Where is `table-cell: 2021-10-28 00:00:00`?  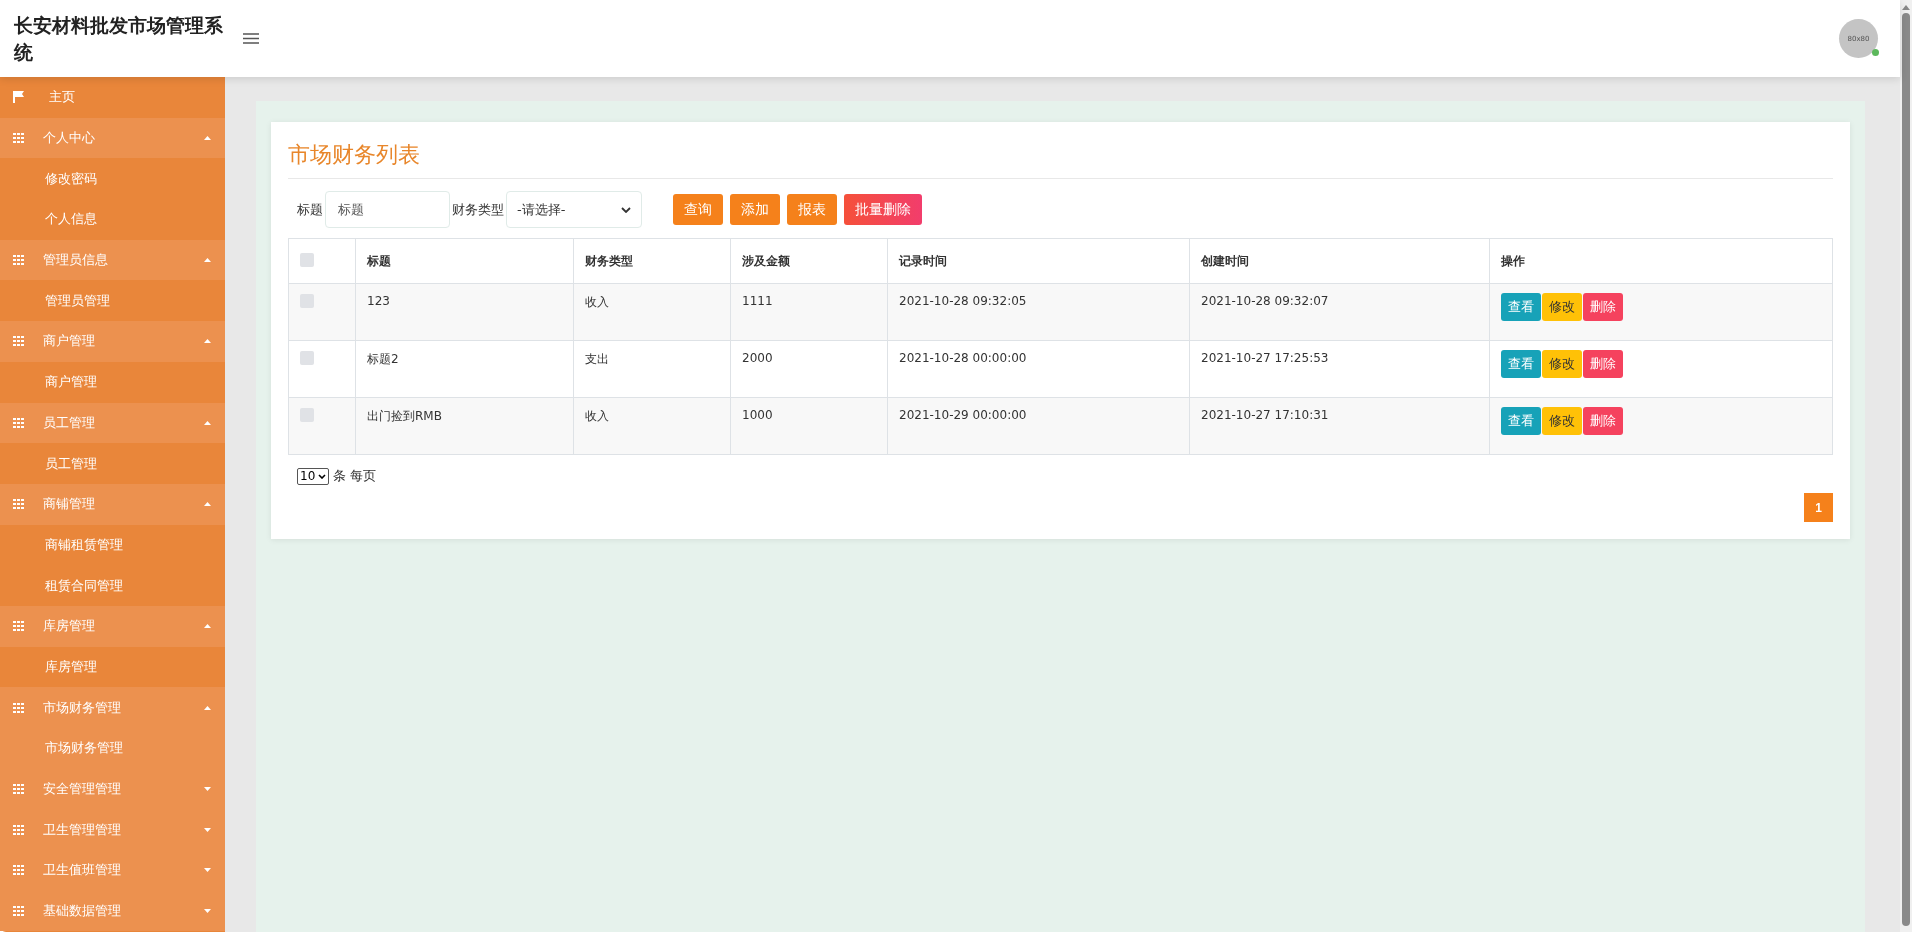 table-cell: 2021-10-28 00:00:00 is located at coordinates (1038, 369).